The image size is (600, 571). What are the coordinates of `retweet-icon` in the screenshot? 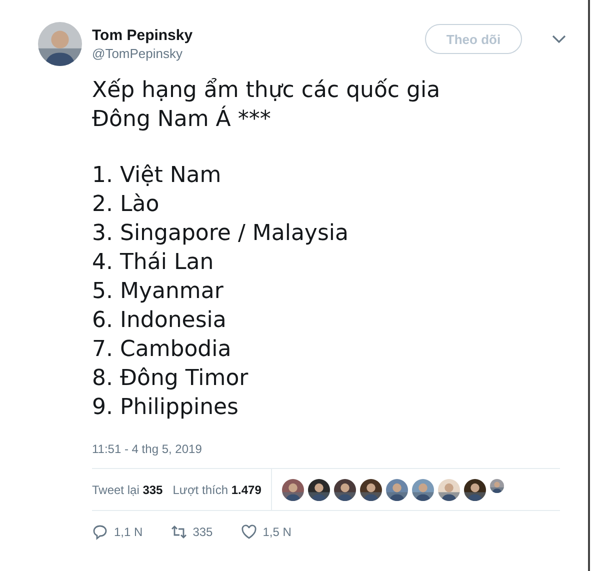 It's located at (178, 532).